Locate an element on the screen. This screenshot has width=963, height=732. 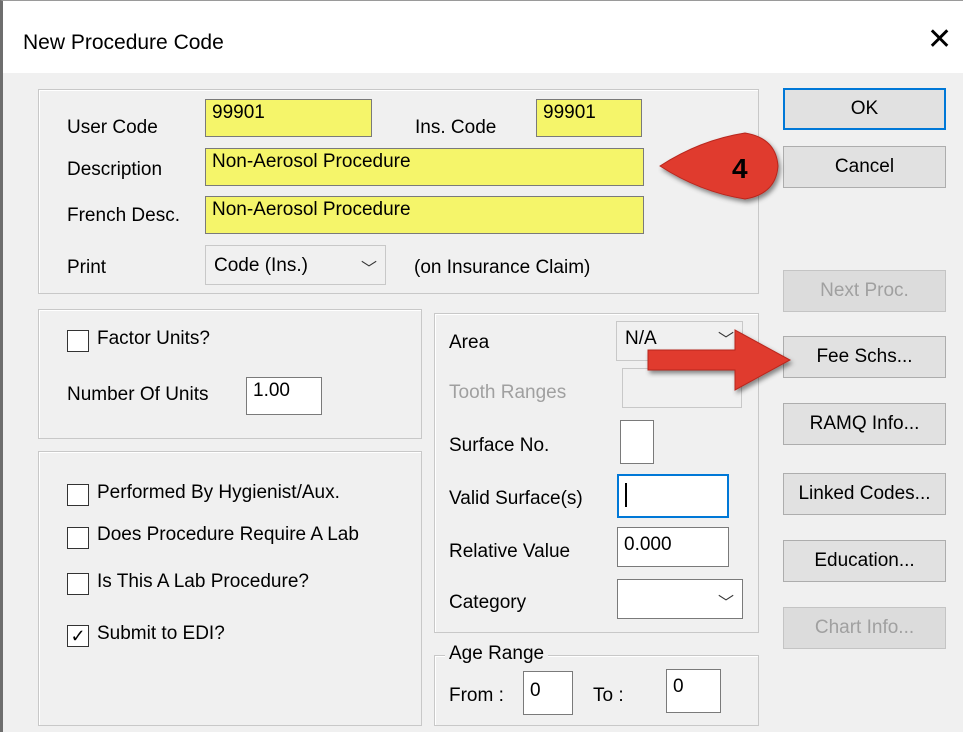
ok-button: OK is located at coordinates (864, 109).